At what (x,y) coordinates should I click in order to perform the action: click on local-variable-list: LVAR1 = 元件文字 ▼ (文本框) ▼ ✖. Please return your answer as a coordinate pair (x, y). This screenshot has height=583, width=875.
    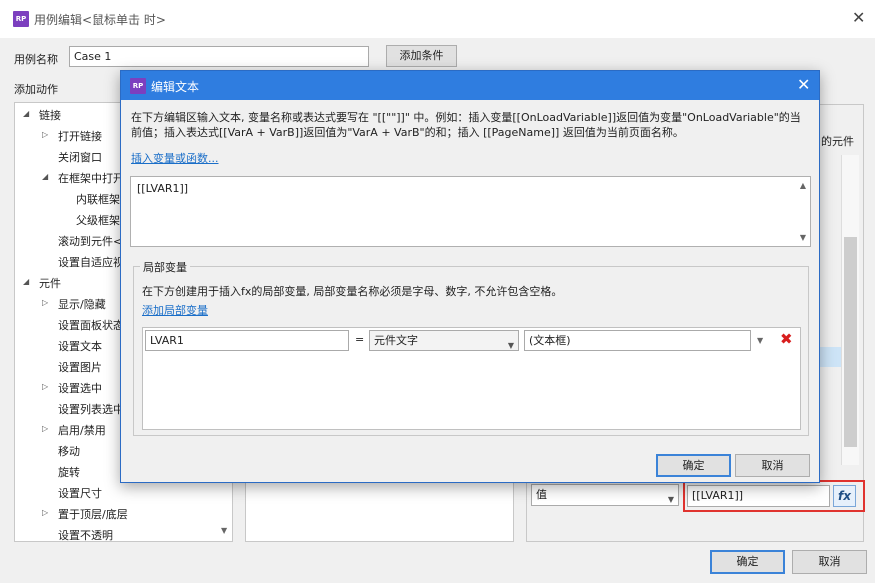
    Looking at the image, I should click on (471, 378).